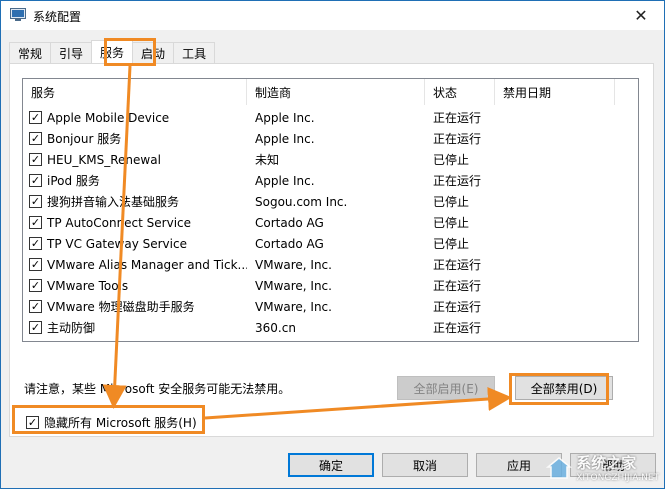  I want to click on manufacturer-cell: Sogou.com Inc., so click(301, 201).